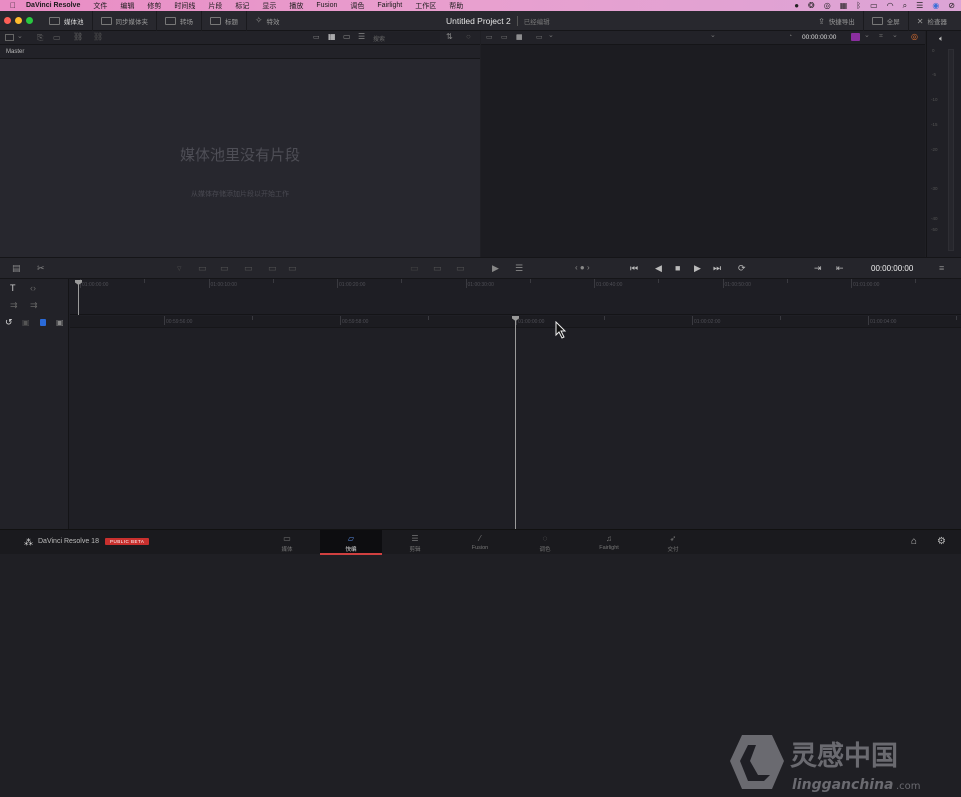 The image size is (961, 797). I want to click on safe-area-icon: ▭, so click(539, 37).